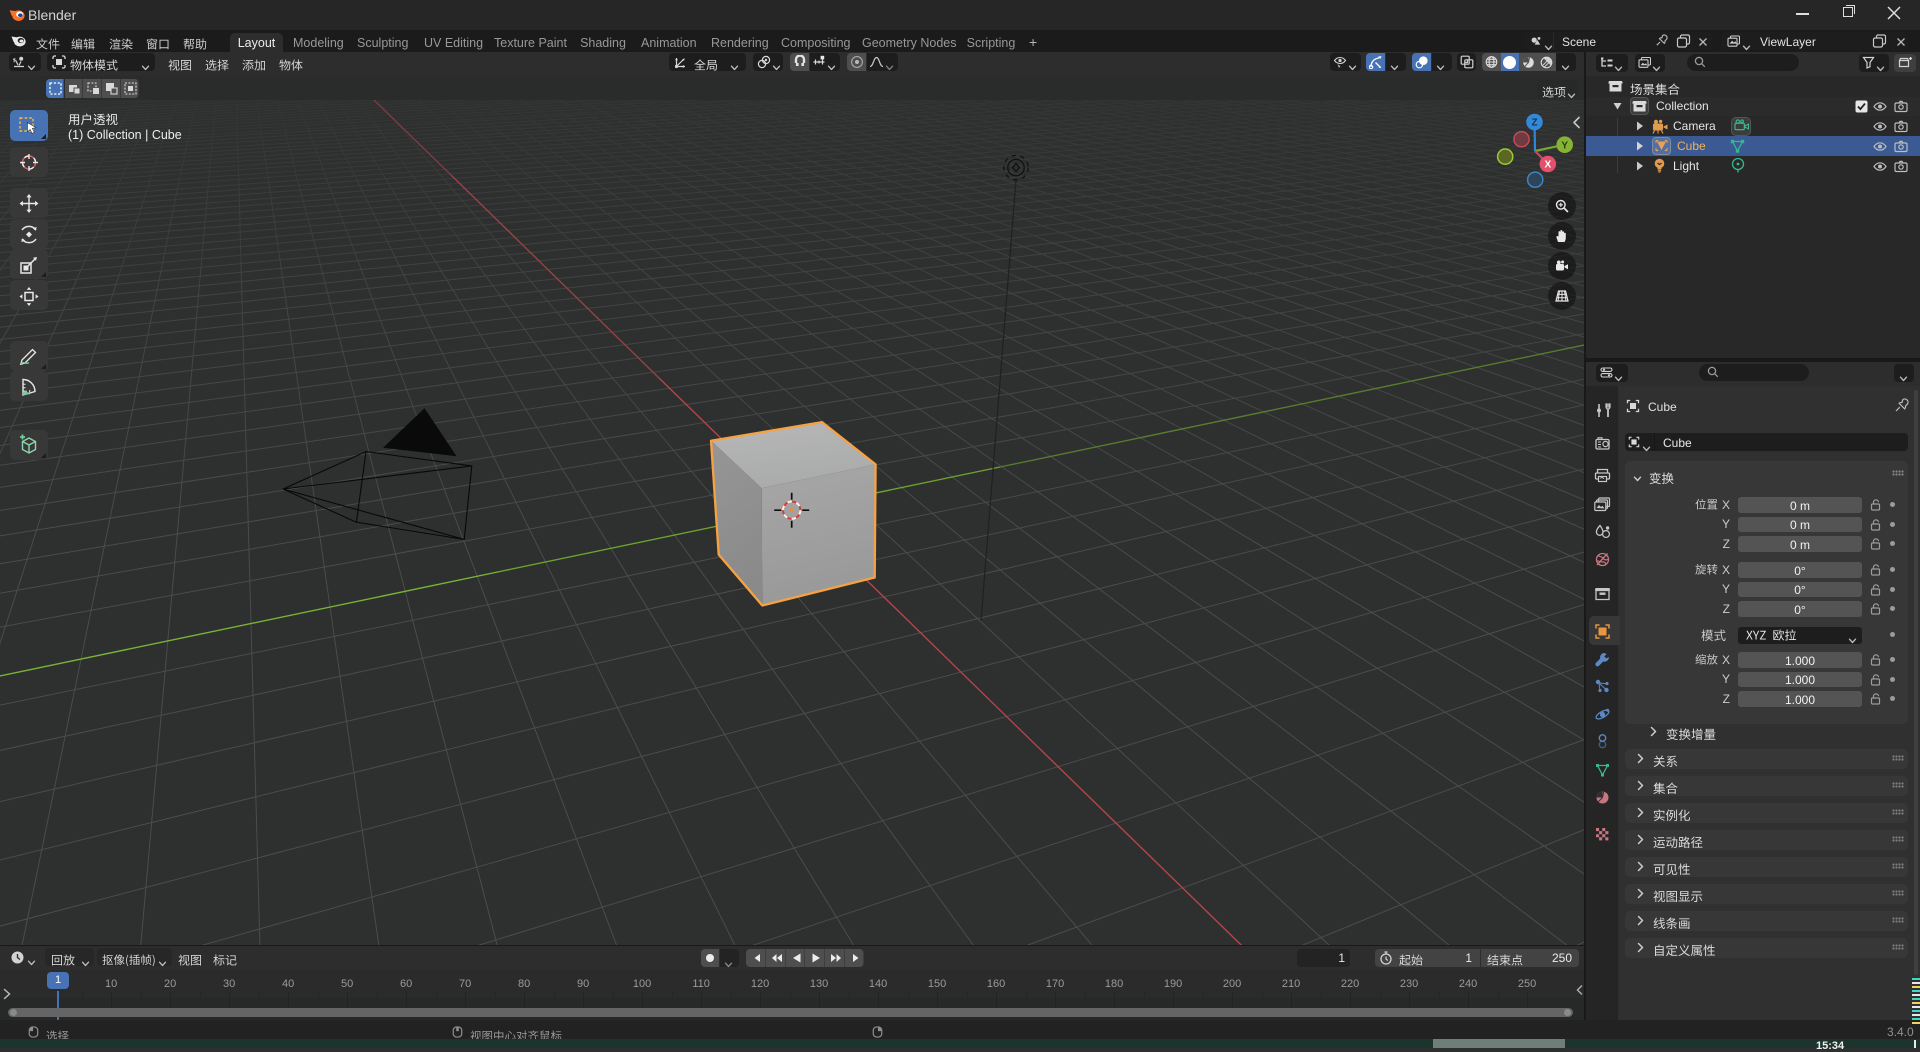  Describe the element at coordinates (1534, 123) in the screenshot. I see `svg-text: Z` at that location.